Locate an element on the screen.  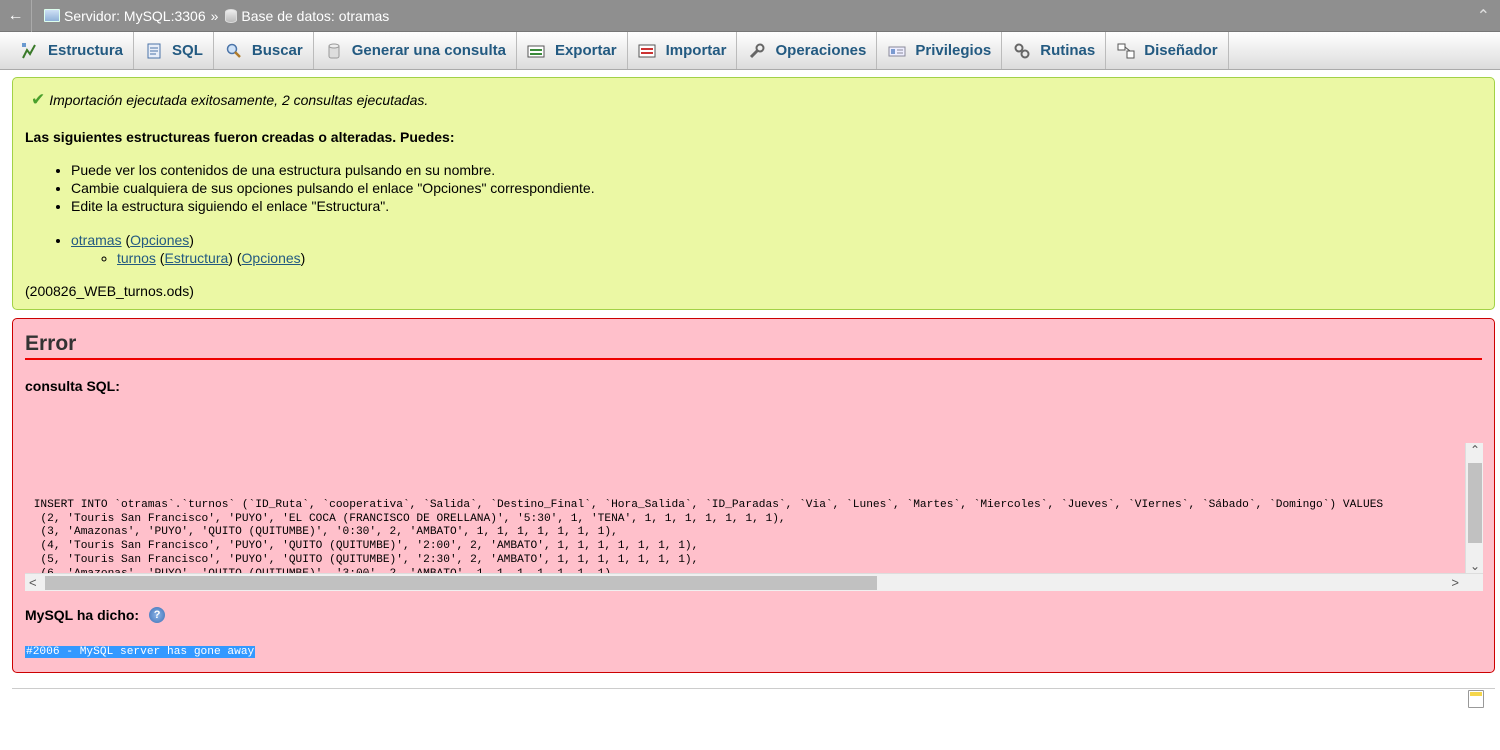
tab-importar: Importar is located at coordinates (683, 50).